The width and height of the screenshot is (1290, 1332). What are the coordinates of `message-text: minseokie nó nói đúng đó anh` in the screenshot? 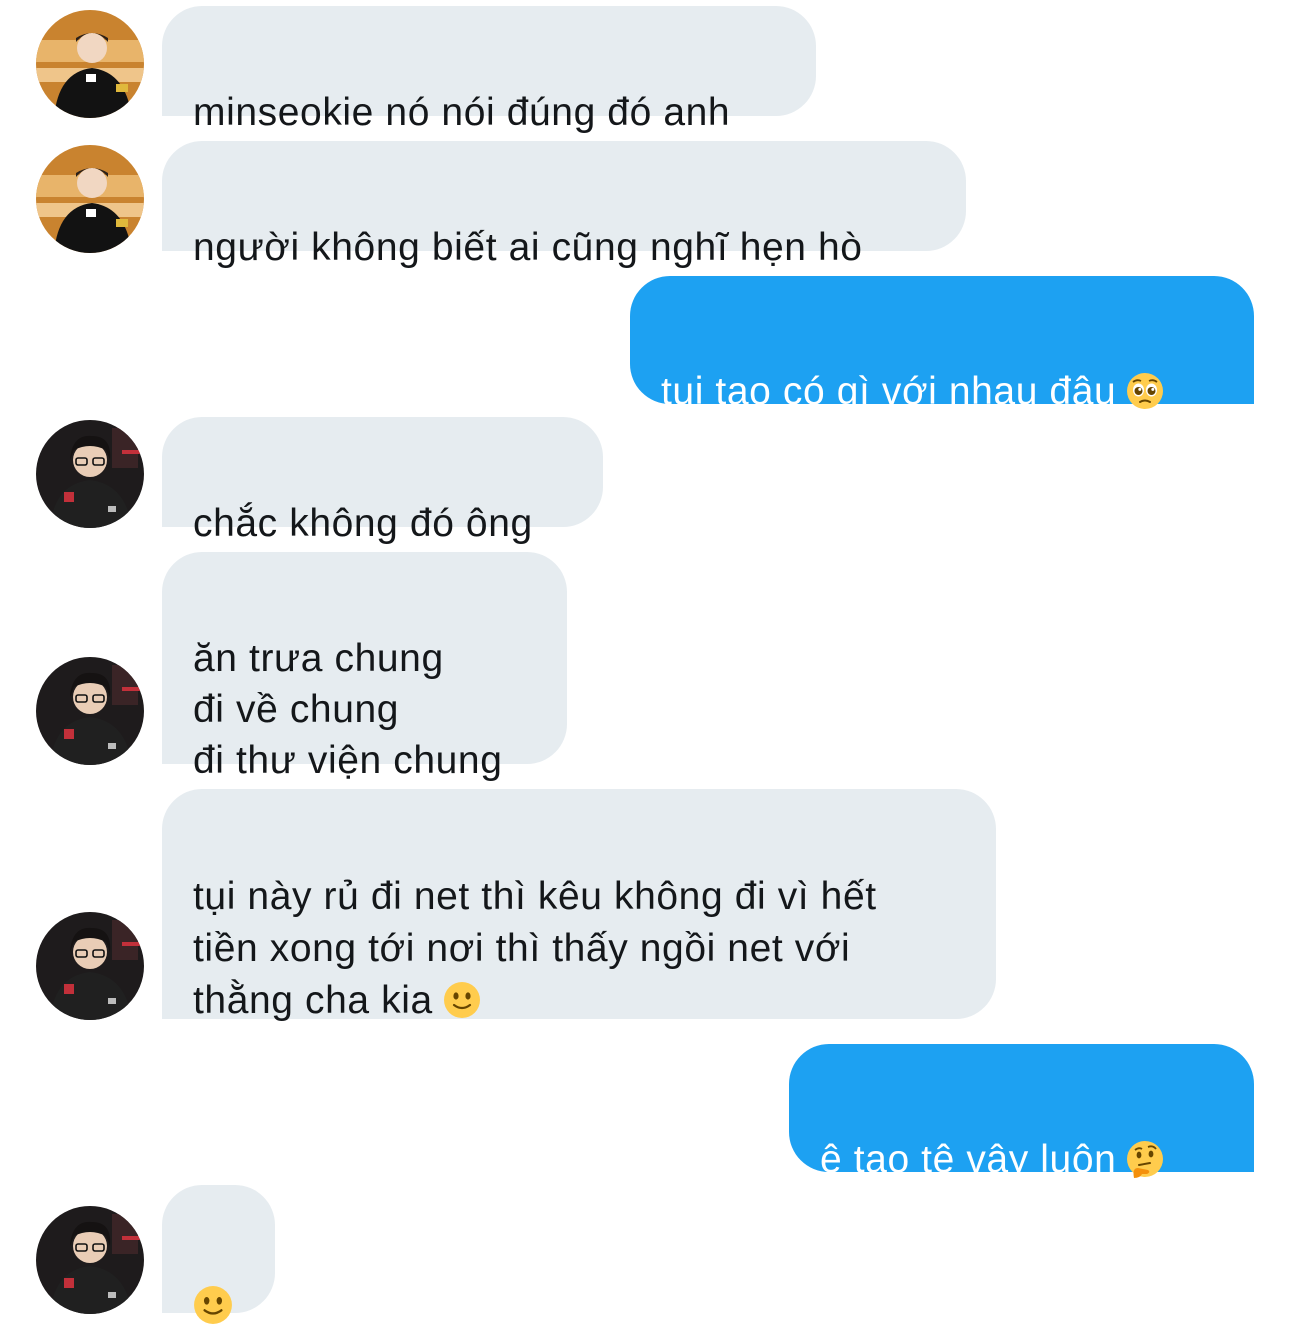 It's located at (462, 112).